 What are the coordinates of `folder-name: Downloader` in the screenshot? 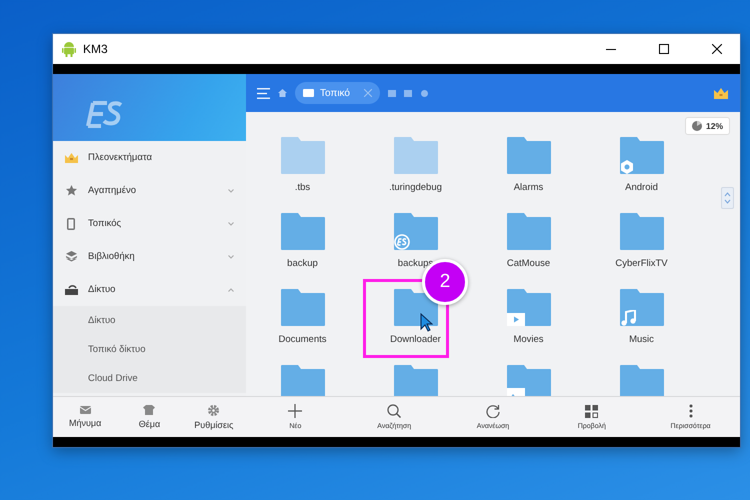 It's located at (415, 339).